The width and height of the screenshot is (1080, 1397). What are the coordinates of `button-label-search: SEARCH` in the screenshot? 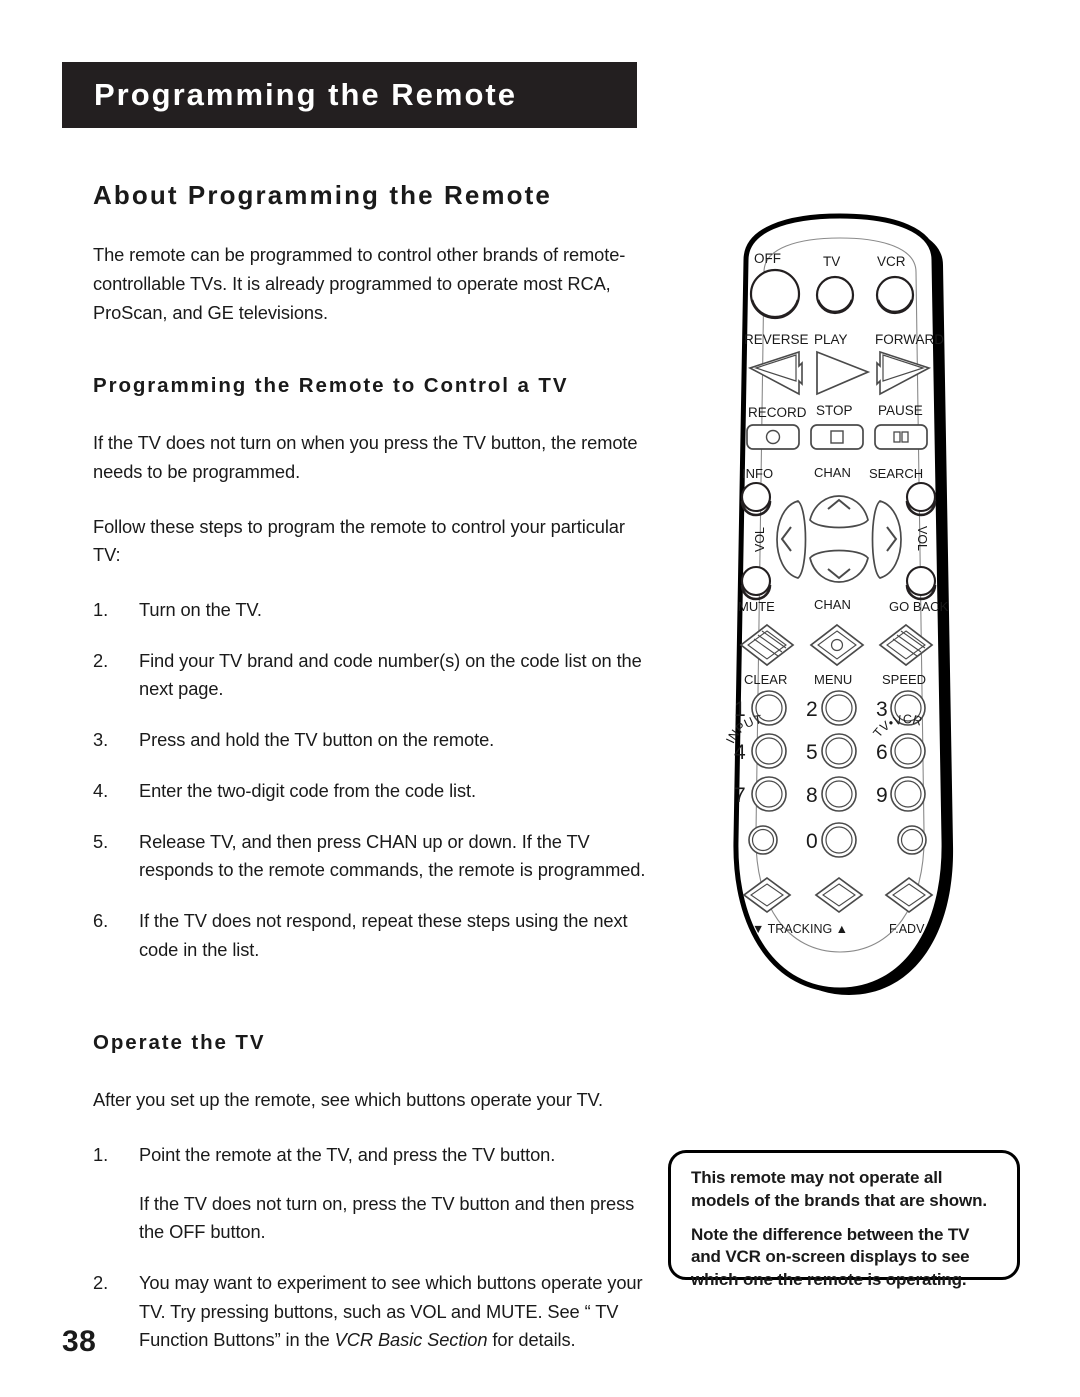 It's located at (896, 473).